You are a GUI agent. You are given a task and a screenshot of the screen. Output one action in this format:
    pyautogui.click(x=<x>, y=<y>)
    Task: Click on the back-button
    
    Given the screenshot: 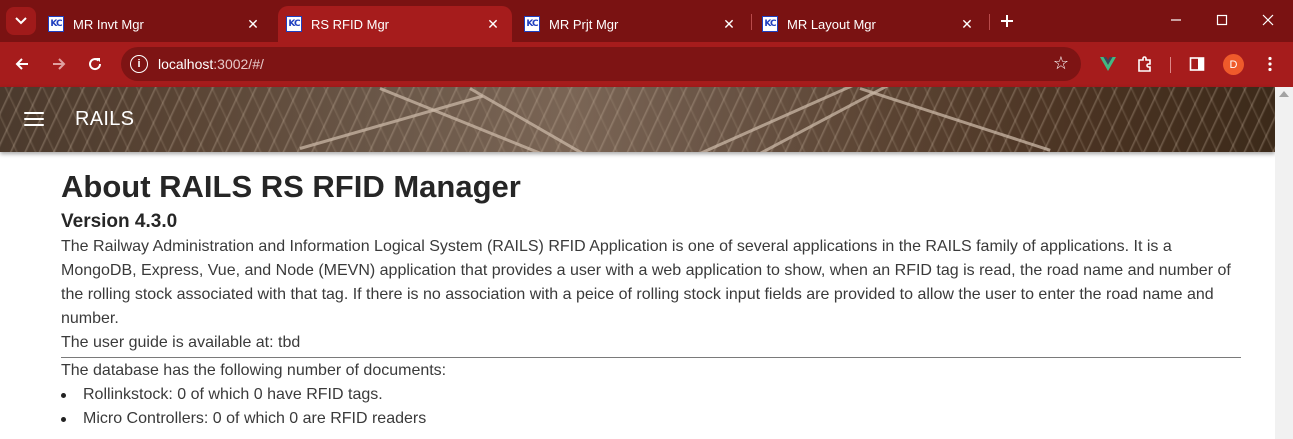 What is the action you would take?
    pyautogui.click(x=22, y=64)
    